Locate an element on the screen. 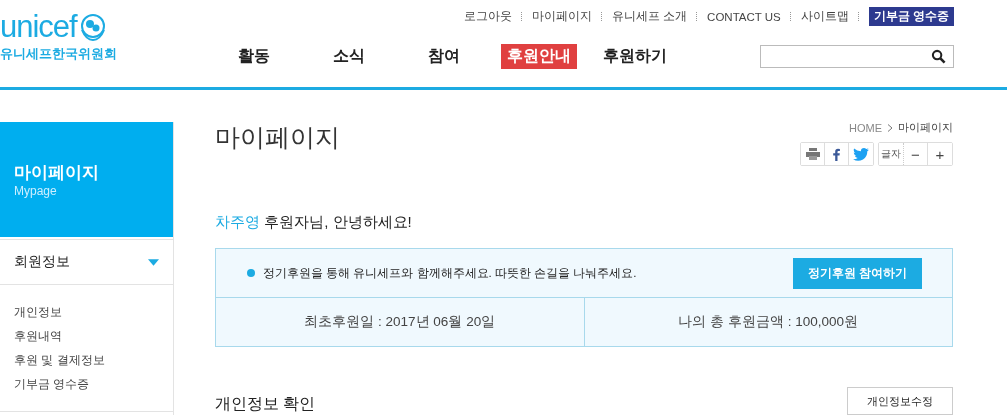  sidebar-item: 기부금 영수증 is located at coordinates (86, 384).